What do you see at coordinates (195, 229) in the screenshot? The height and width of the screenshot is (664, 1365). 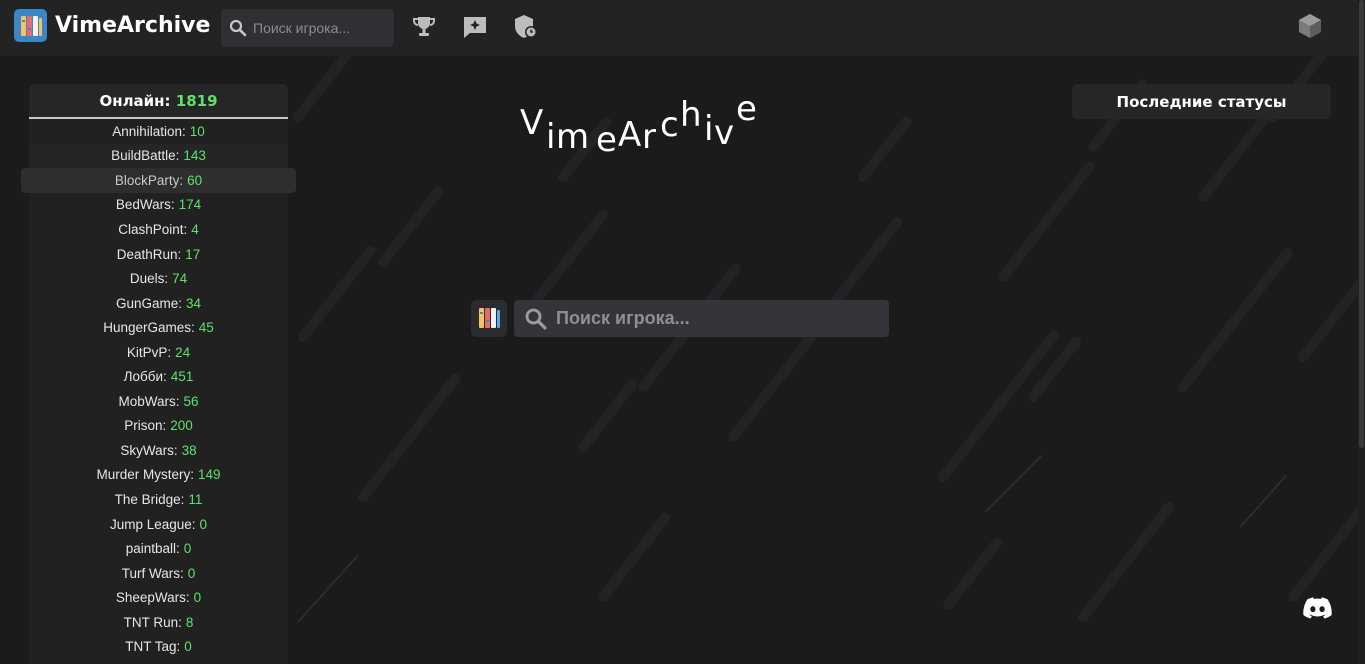 I see `mode-count: 4` at bounding box center [195, 229].